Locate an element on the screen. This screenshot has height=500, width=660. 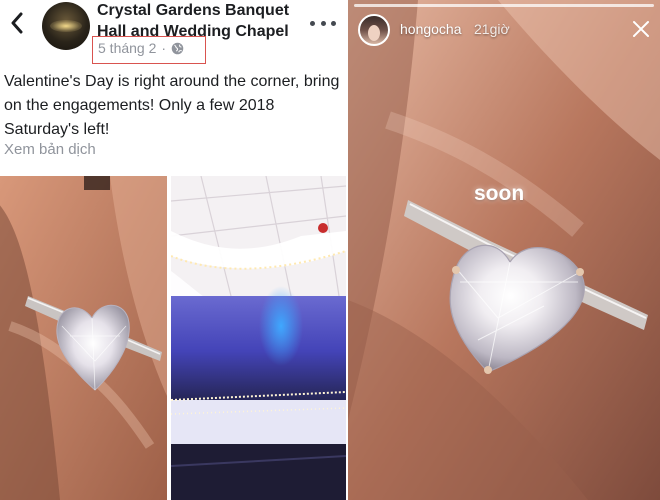
post-date: 5 tháng 2 is located at coordinates (127, 48).